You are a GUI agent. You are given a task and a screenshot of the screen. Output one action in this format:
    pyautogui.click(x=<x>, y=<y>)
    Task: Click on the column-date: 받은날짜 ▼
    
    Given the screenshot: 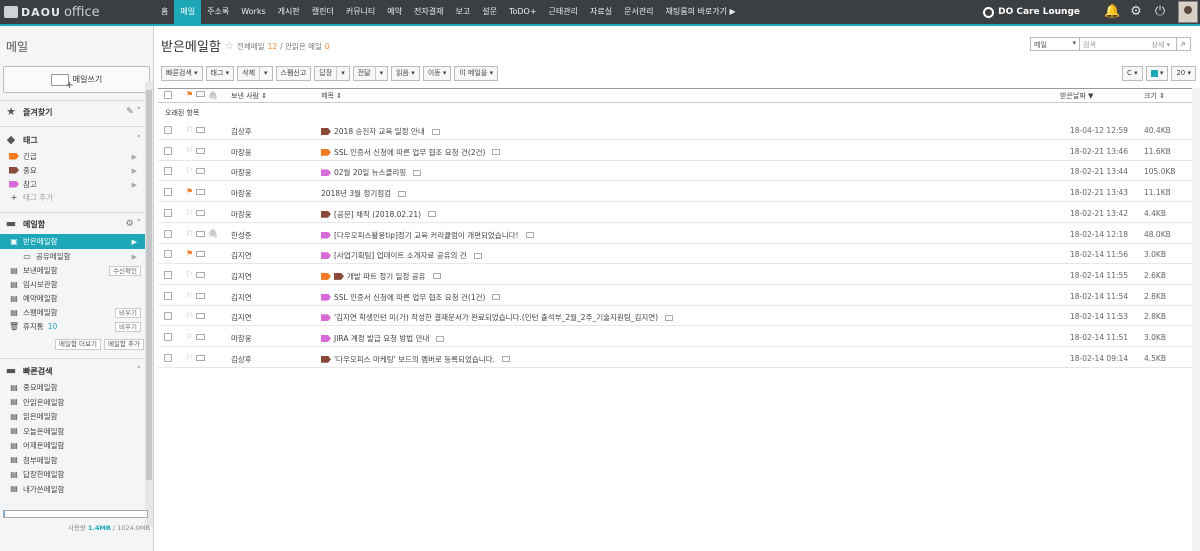 What is the action you would take?
    pyautogui.click(x=1076, y=96)
    